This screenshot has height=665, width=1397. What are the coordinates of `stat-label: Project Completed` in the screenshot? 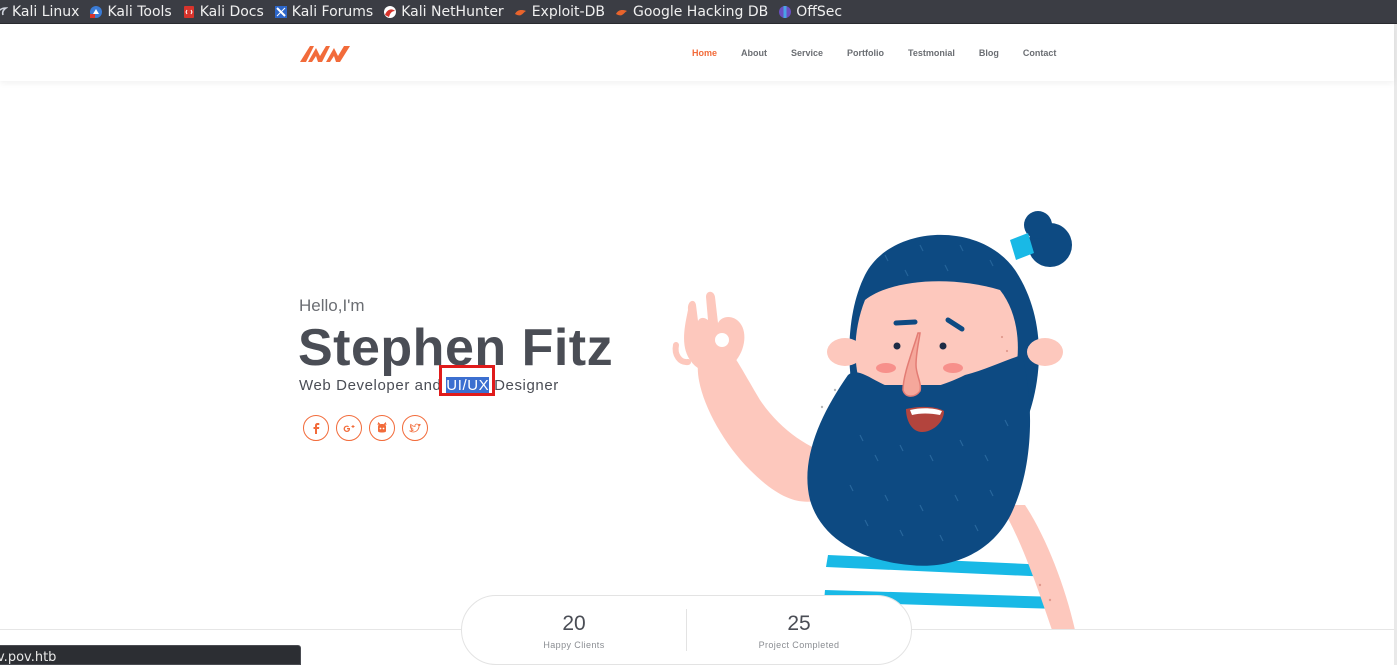 It's located at (799, 645).